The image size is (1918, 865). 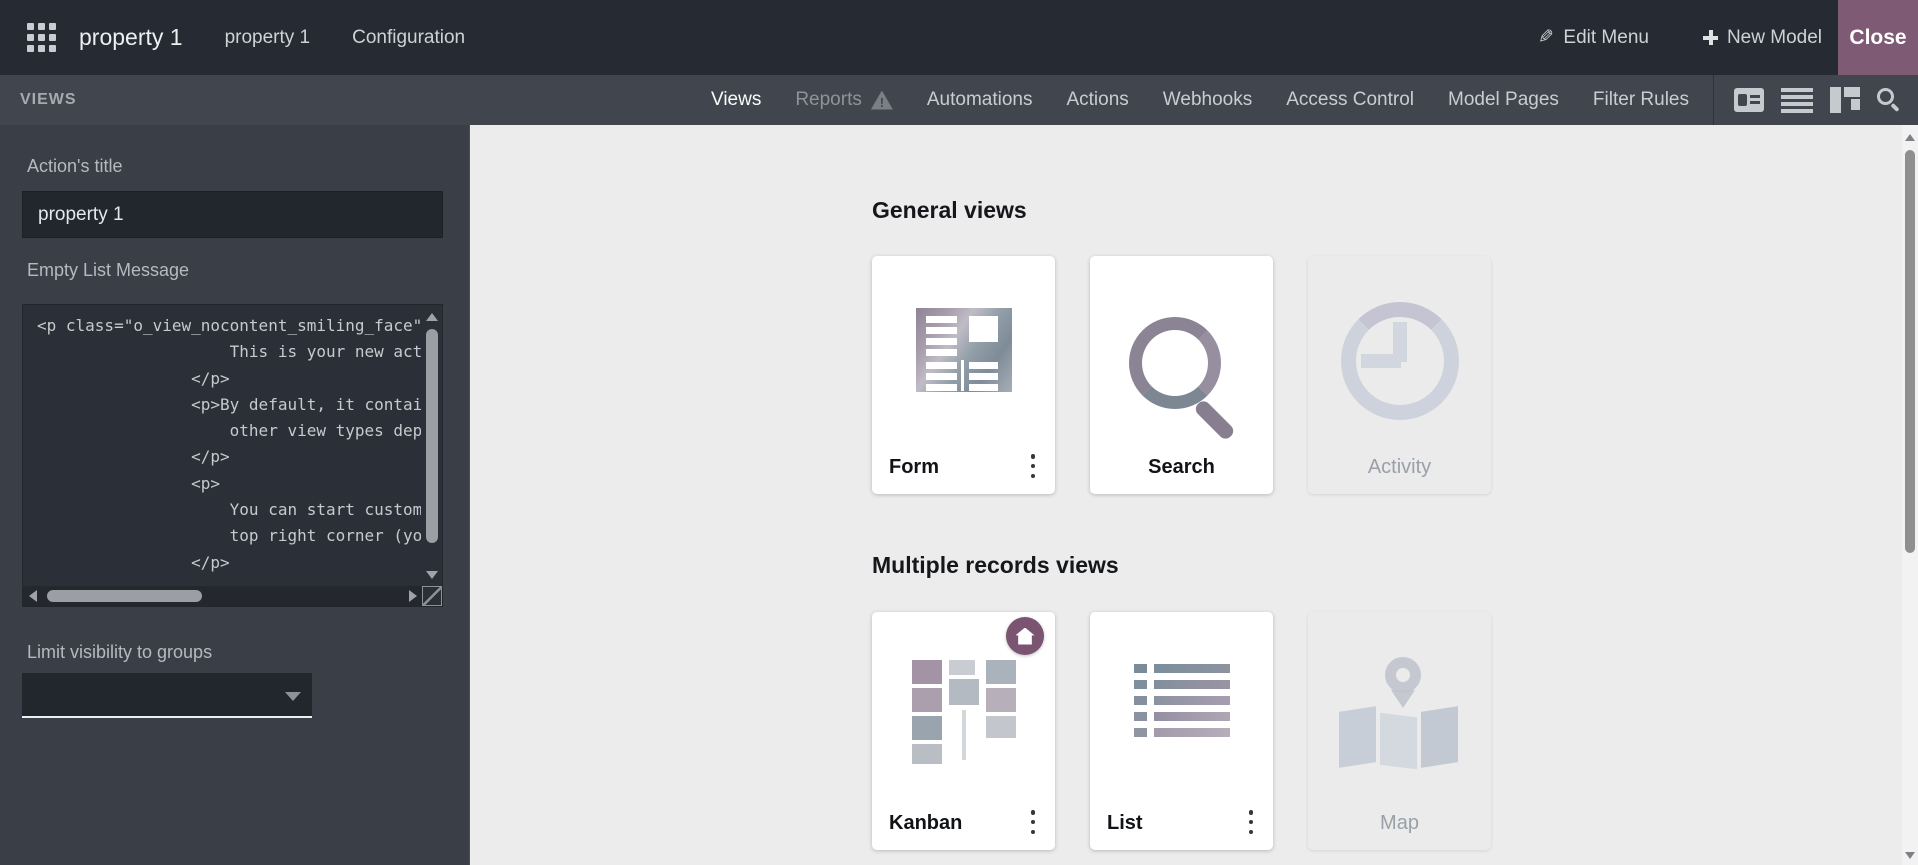 I want to click on home-icon, so click(x=1025, y=636).